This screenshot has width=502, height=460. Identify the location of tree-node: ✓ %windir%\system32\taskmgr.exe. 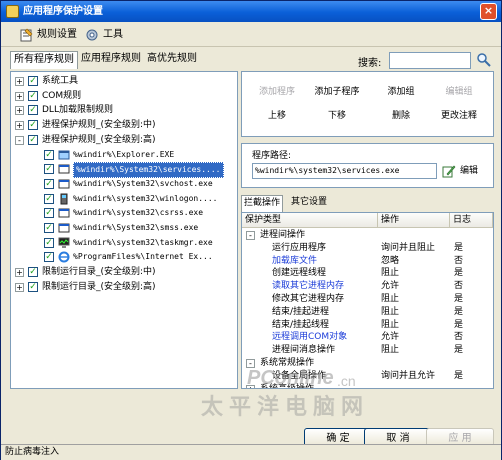
(124, 243).